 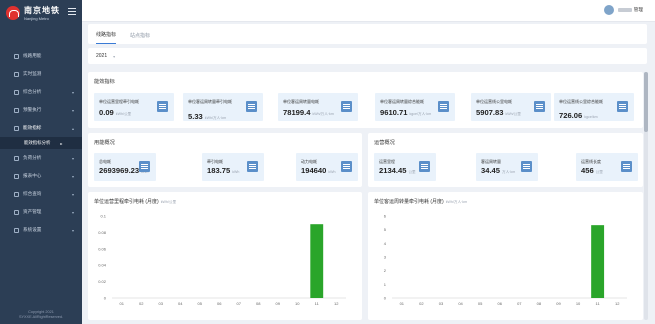 What do you see at coordinates (367, 56) in the screenshot?
I see `filter-bar: 2021 ▾` at bounding box center [367, 56].